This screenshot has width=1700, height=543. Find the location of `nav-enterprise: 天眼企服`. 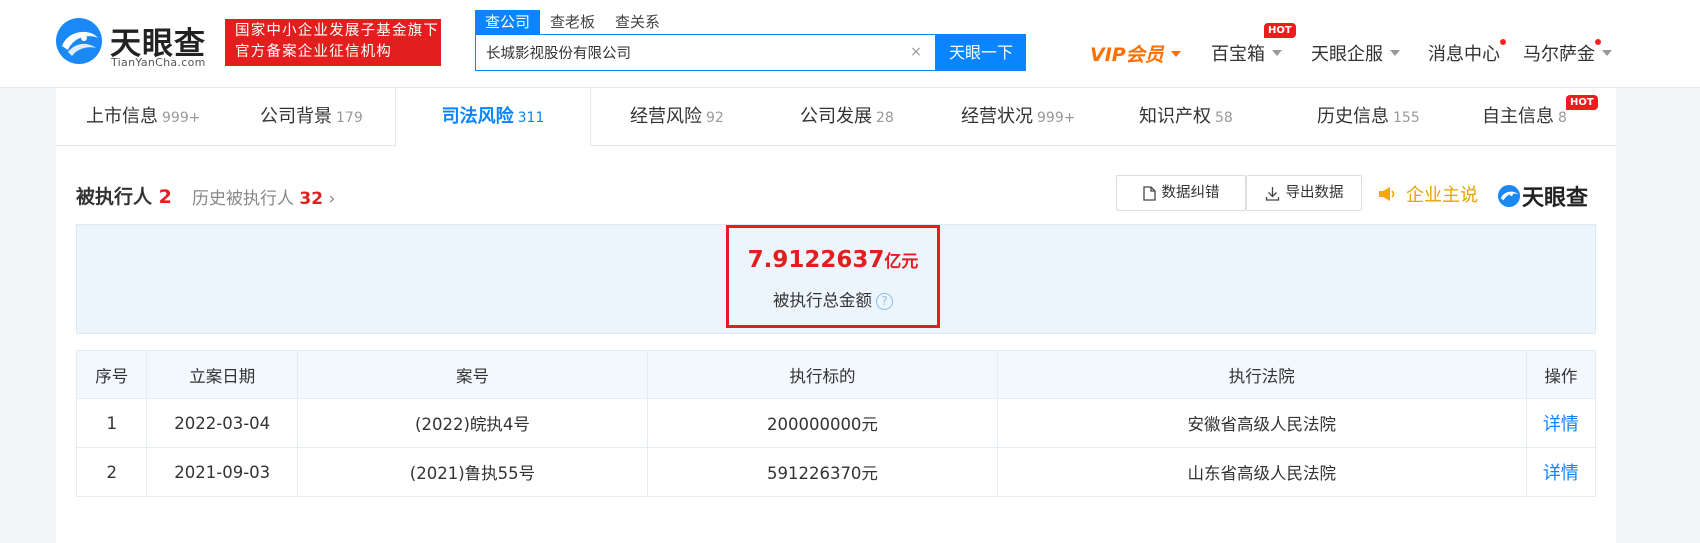

nav-enterprise: 天眼企服 is located at coordinates (1355, 53).